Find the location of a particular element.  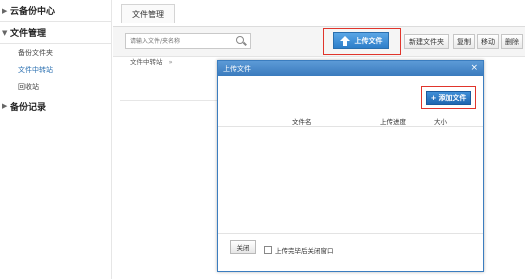

tab-bar: 文件管理 is located at coordinates (319, 13).